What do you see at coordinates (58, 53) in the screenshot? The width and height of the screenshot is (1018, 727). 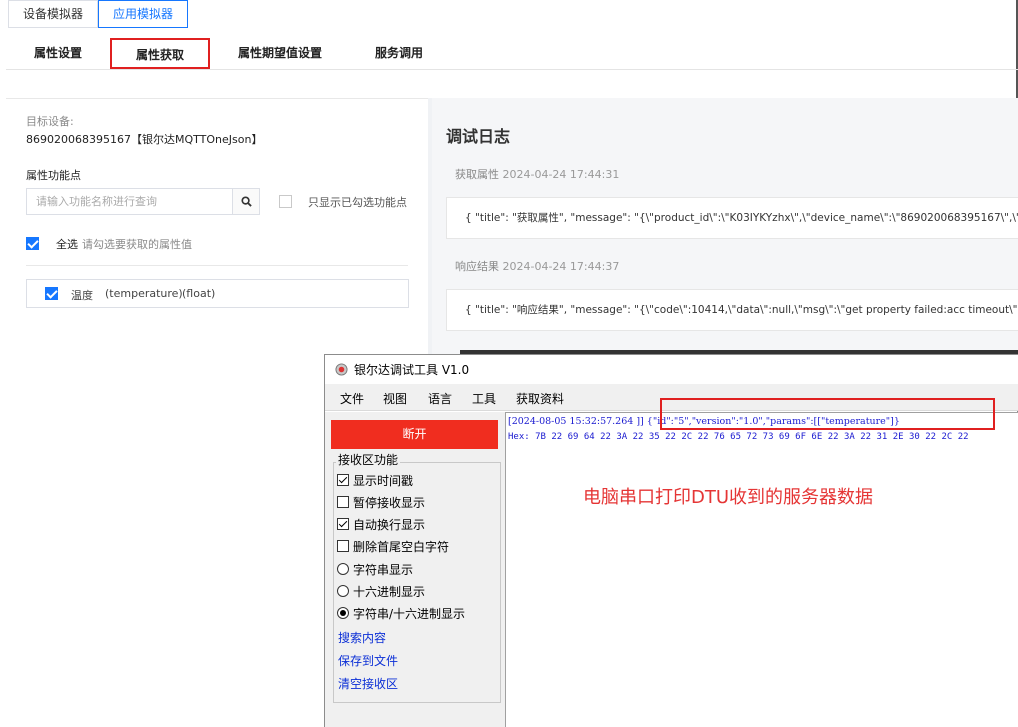 I see `tab-property-set: 属性设置` at bounding box center [58, 53].